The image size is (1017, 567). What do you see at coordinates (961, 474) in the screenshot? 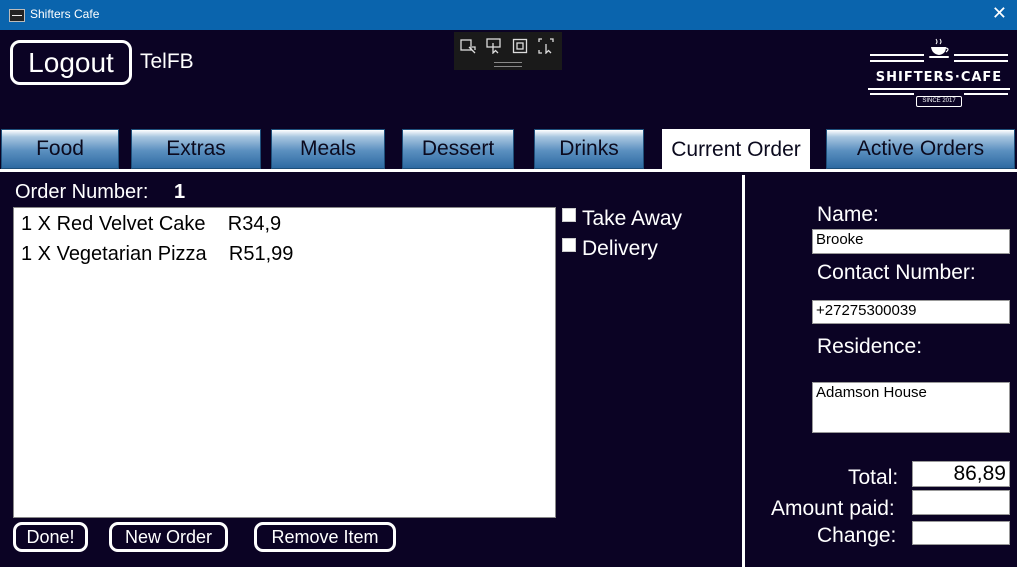
I see `total-field: 86,89` at bounding box center [961, 474].